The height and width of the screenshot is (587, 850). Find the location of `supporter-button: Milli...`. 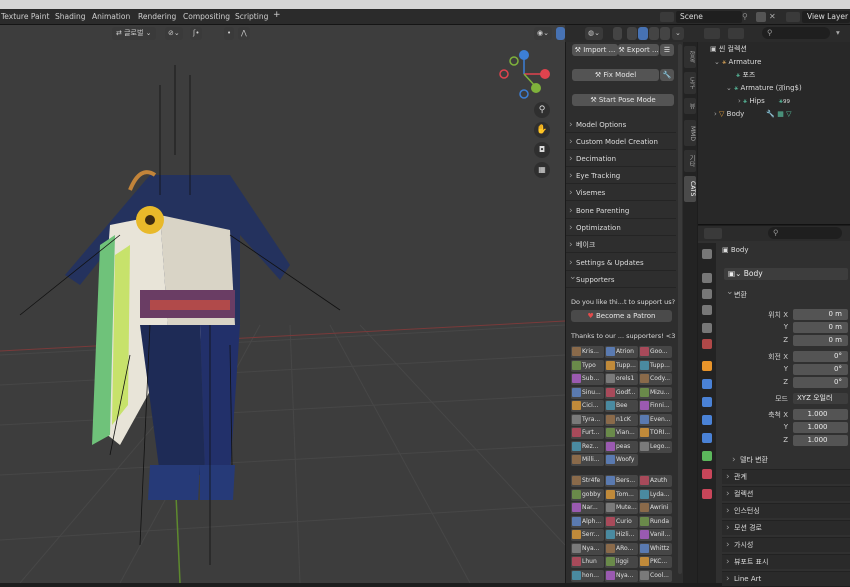

supporter-button: Milli... is located at coordinates (587, 460).